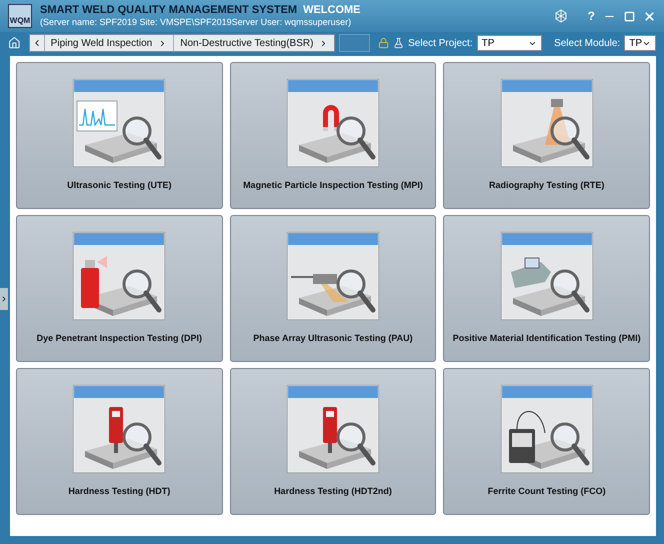 Image resolution: width=664 pixels, height=544 pixels. What do you see at coordinates (169, 11) in the screenshot?
I see `window-title: SMART WELD QUALITY MANAGEMENT SYSTEM` at bounding box center [169, 11].